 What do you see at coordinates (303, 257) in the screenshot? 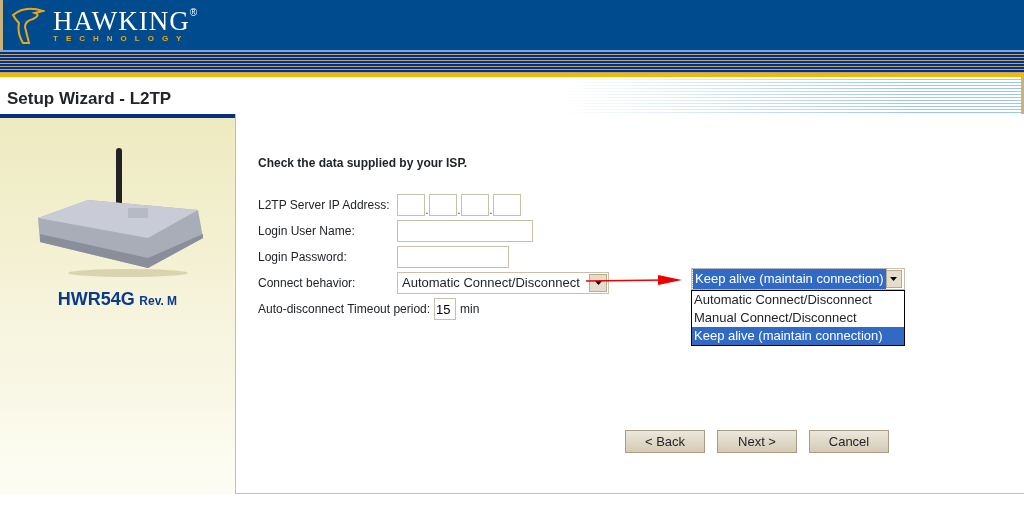
I see `field-label: Login Password:` at bounding box center [303, 257].